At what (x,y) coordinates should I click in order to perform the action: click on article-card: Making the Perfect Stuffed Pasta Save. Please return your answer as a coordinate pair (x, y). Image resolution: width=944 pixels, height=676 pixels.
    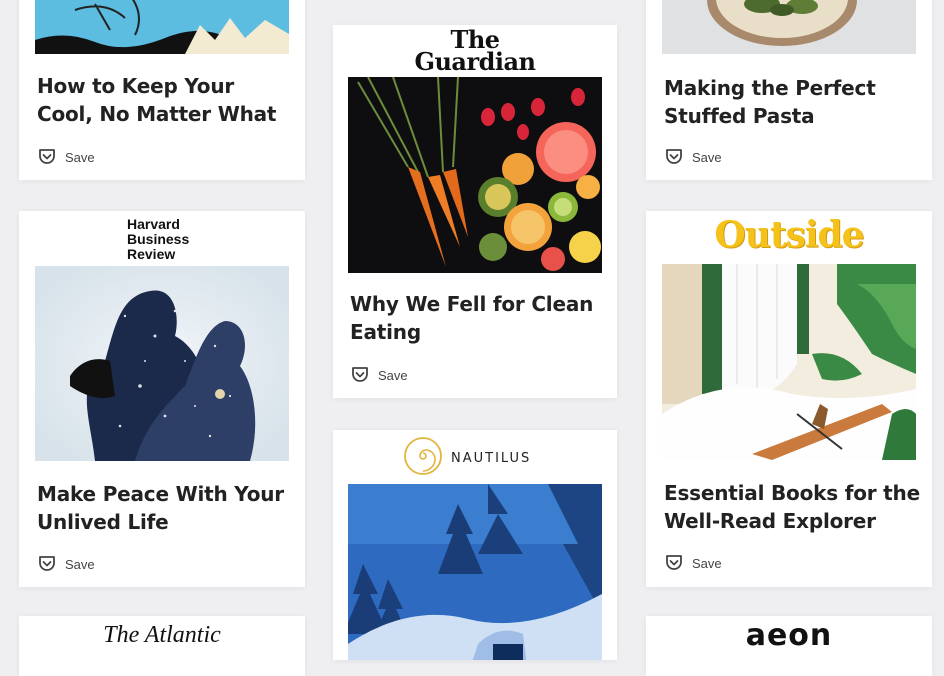
    Looking at the image, I should click on (789, 90).